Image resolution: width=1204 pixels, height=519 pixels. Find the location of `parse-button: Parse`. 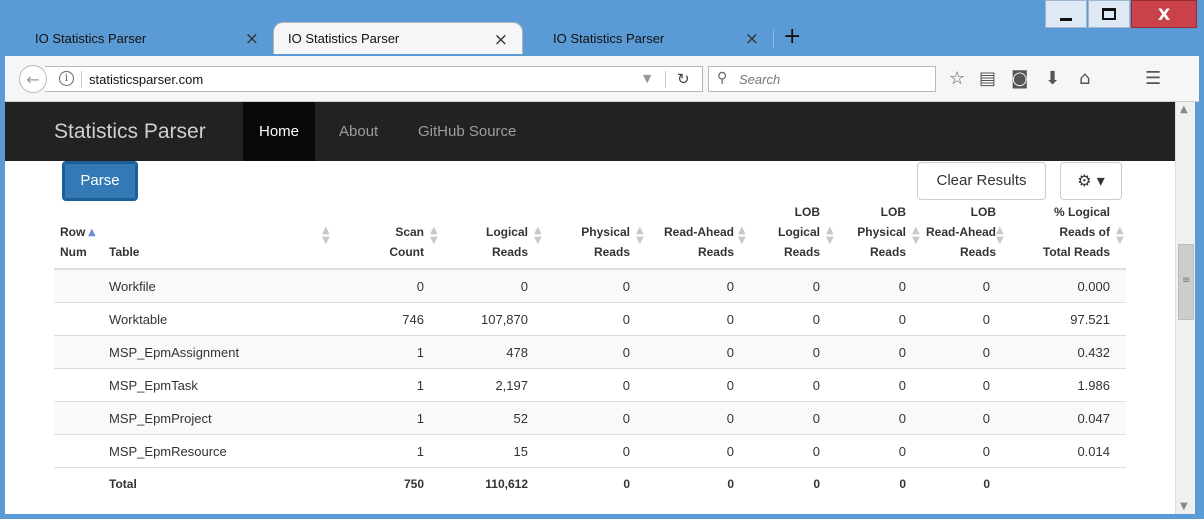

parse-button: Parse is located at coordinates (100, 181).